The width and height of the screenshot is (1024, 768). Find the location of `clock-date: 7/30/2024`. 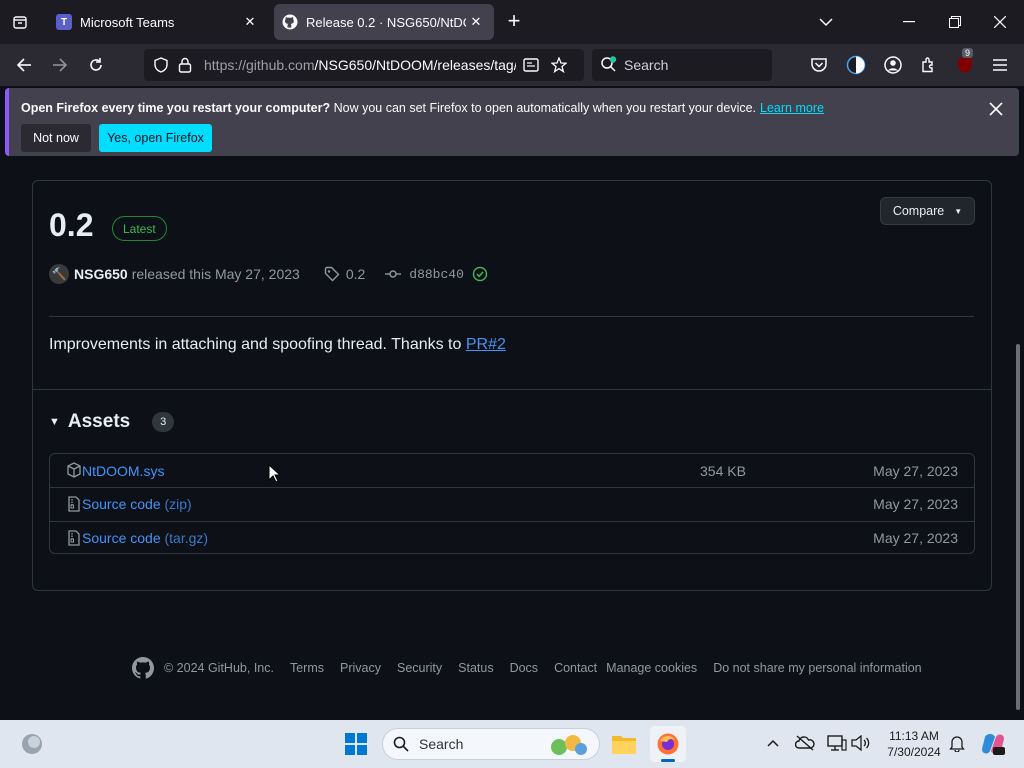

clock-date: 7/30/2024 is located at coordinates (914, 752).